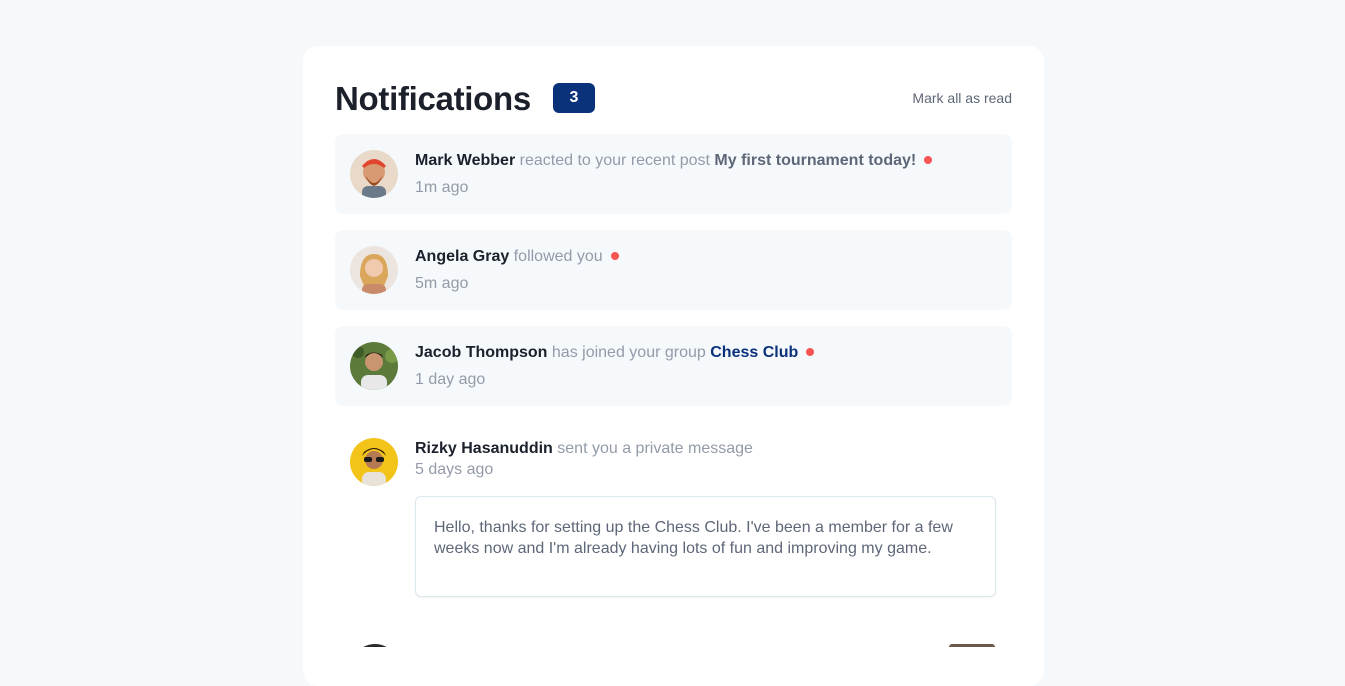 This screenshot has width=1345, height=686. I want to click on unread-count-badge: 3, so click(574, 98).